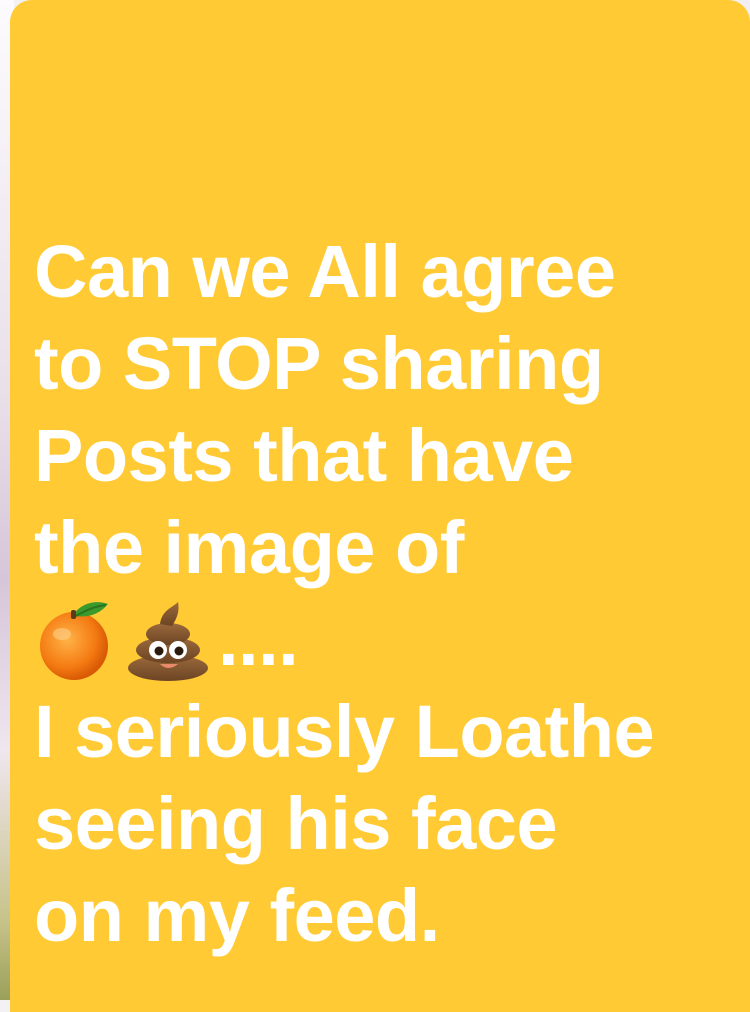  I want to click on post-text-line: the image of, so click(249, 547).